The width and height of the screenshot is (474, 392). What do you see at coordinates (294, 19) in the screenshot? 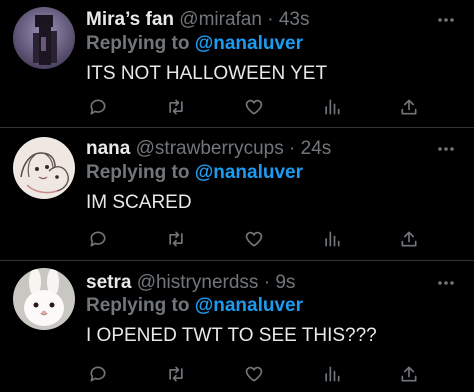
I see `timestamp: 43s` at bounding box center [294, 19].